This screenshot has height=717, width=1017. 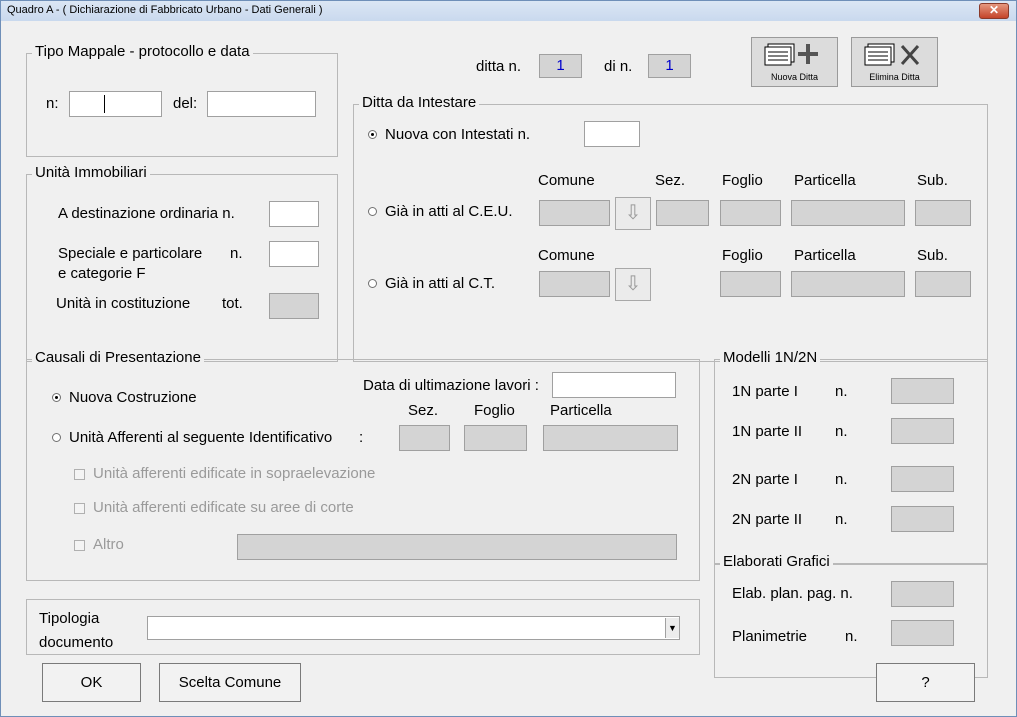 What do you see at coordinates (52, 103) in the screenshot?
I see `n-label: n:` at bounding box center [52, 103].